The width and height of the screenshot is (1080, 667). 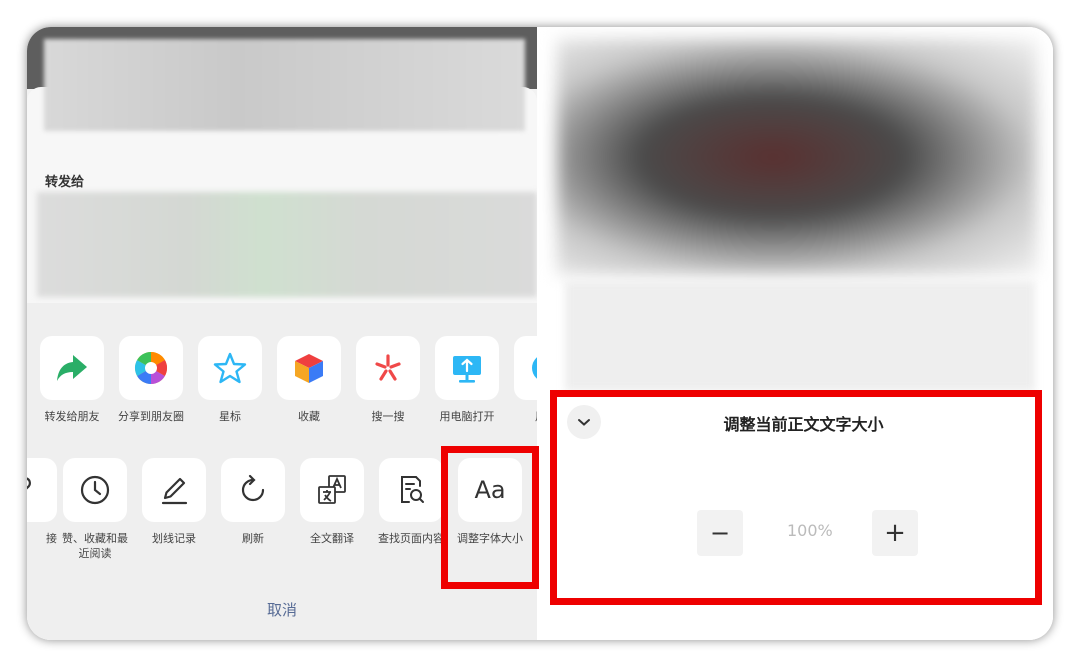 I want to click on action-label: 收藏, so click(x=309, y=416).